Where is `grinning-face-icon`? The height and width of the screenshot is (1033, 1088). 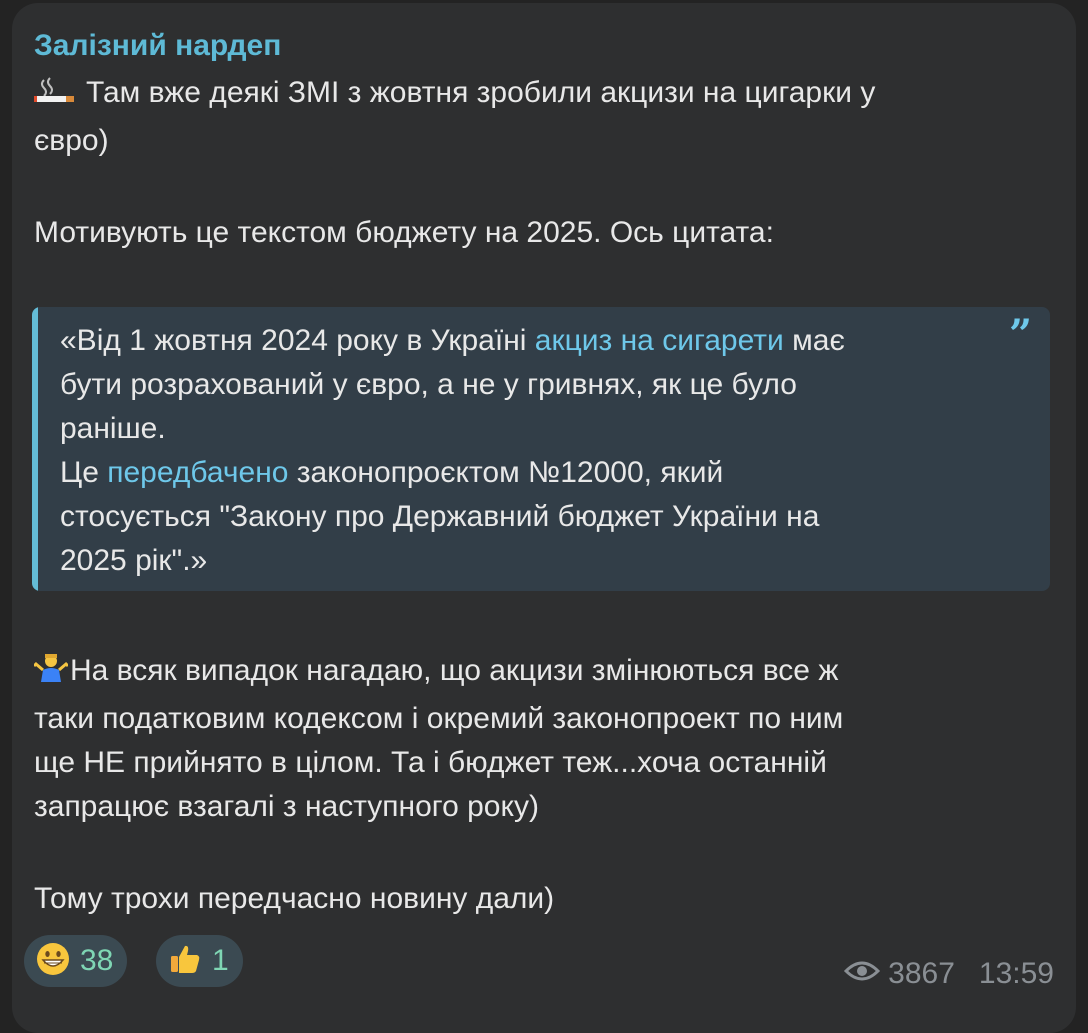
grinning-face-icon is located at coordinates (53, 961).